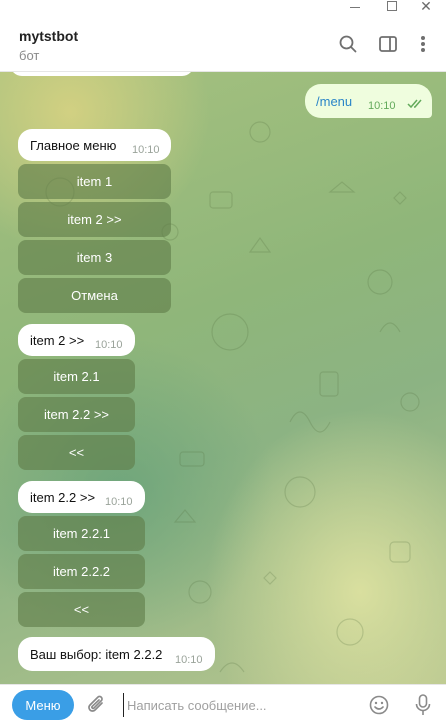 The image size is (446, 727). I want to click on search-icon, so click(348, 44).